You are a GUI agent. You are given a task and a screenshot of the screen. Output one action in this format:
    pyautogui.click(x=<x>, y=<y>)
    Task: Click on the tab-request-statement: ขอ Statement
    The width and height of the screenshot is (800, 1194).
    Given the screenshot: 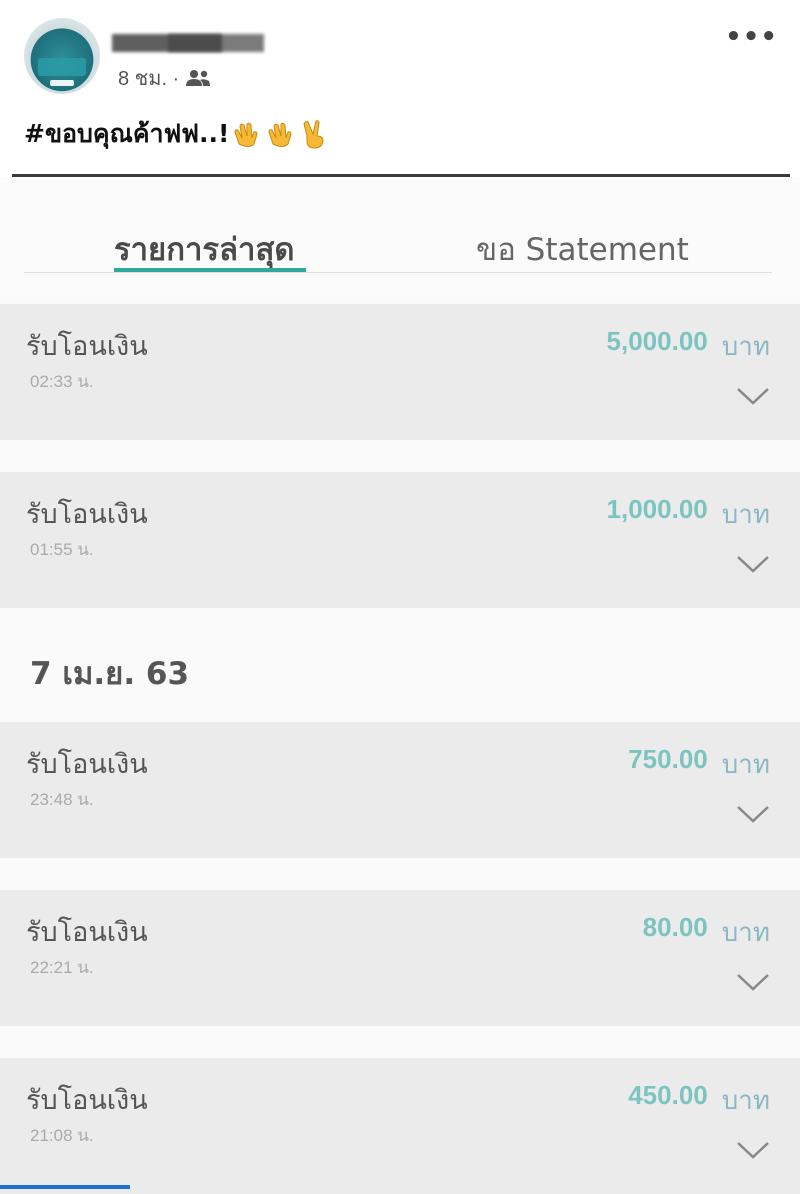 What is the action you would take?
    pyautogui.click(x=582, y=249)
    